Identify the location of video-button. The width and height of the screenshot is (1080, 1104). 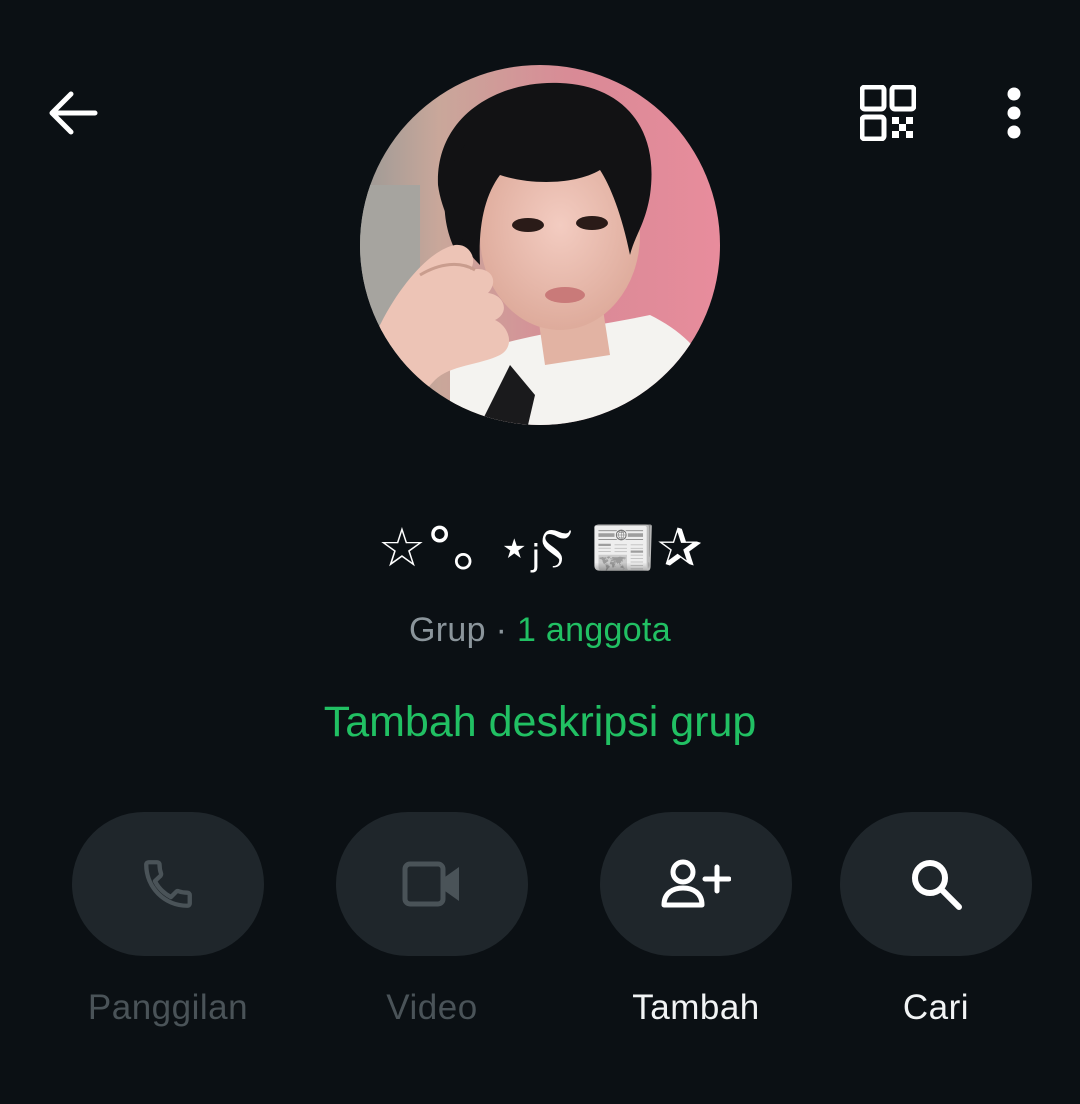
(432, 884).